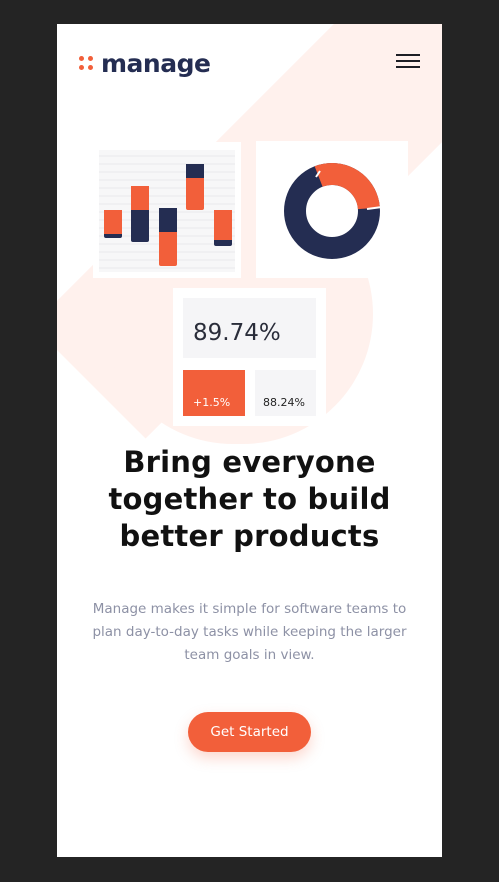  What do you see at coordinates (408, 61) in the screenshot?
I see `hamburger-menu-icon` at bounding box center [408, 61].